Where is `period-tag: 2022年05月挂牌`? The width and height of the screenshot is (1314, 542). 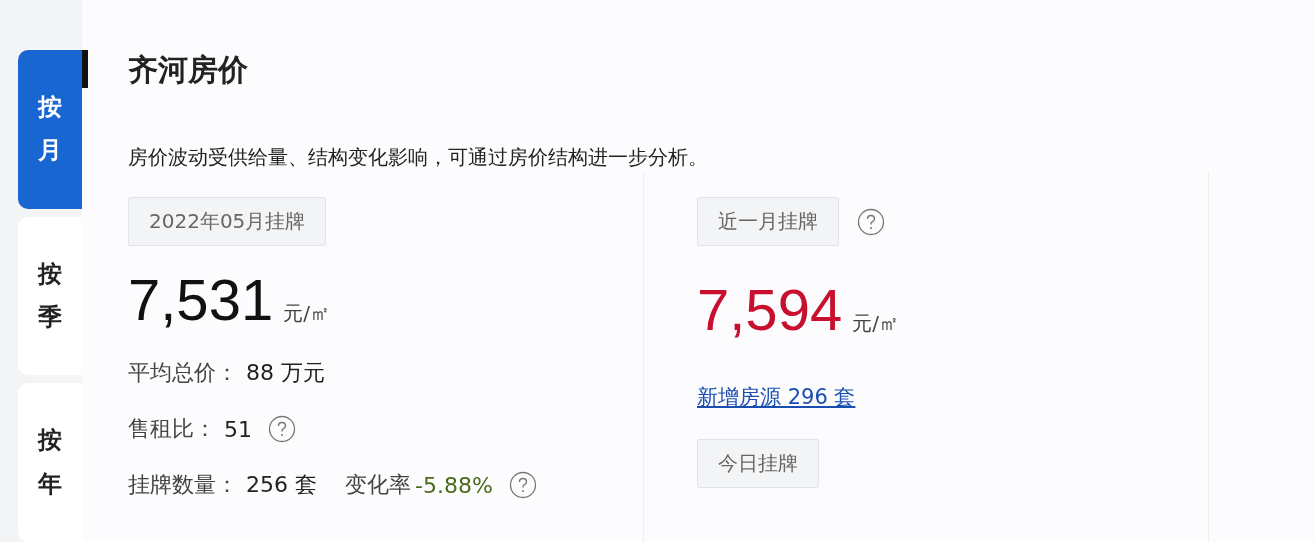 period-tag: 2022年05月挂牌 is located at coordinates (227, 221).